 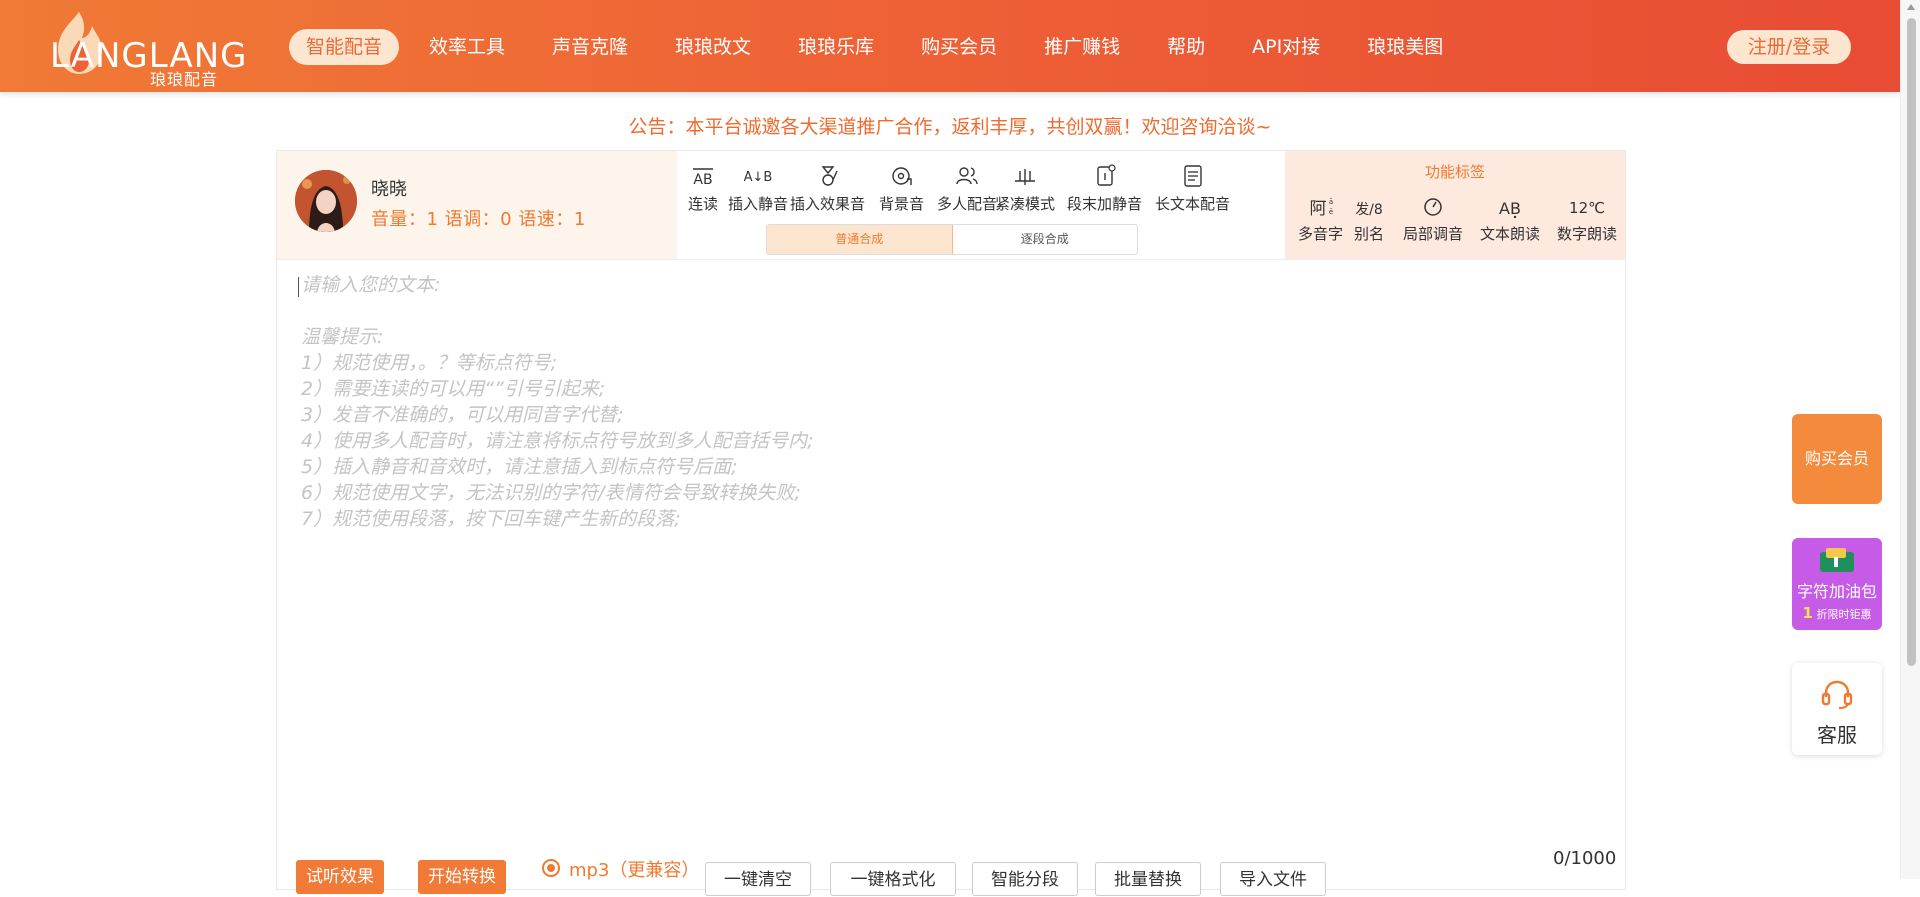 I want to click on nav-item-rewrite: 琅琅改文, so click(x=713, y=47).